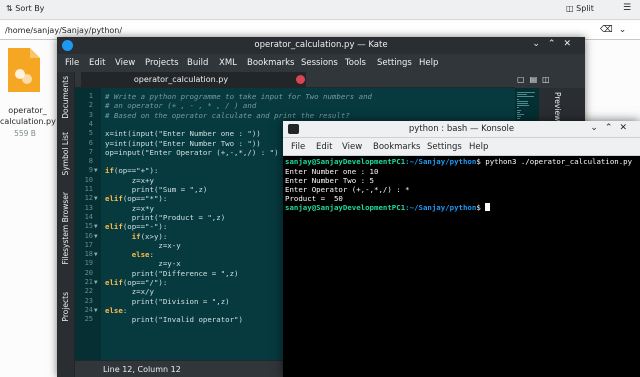 The height and width of the screenshot is (377, 640). What do you see at coordinates (441, 207) in the screenshot?
I see `prompt-path: :~/Sanjay/python` at bounding box center [441, 207].